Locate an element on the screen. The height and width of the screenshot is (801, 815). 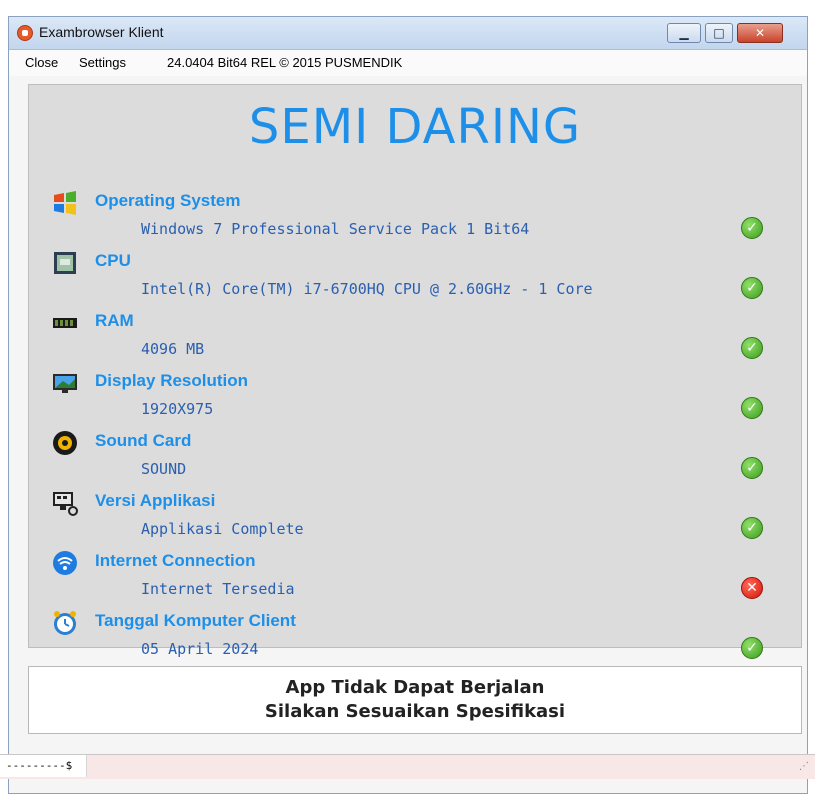
resize-grip-icon: ⋰ is located at coordinates (804, 766).